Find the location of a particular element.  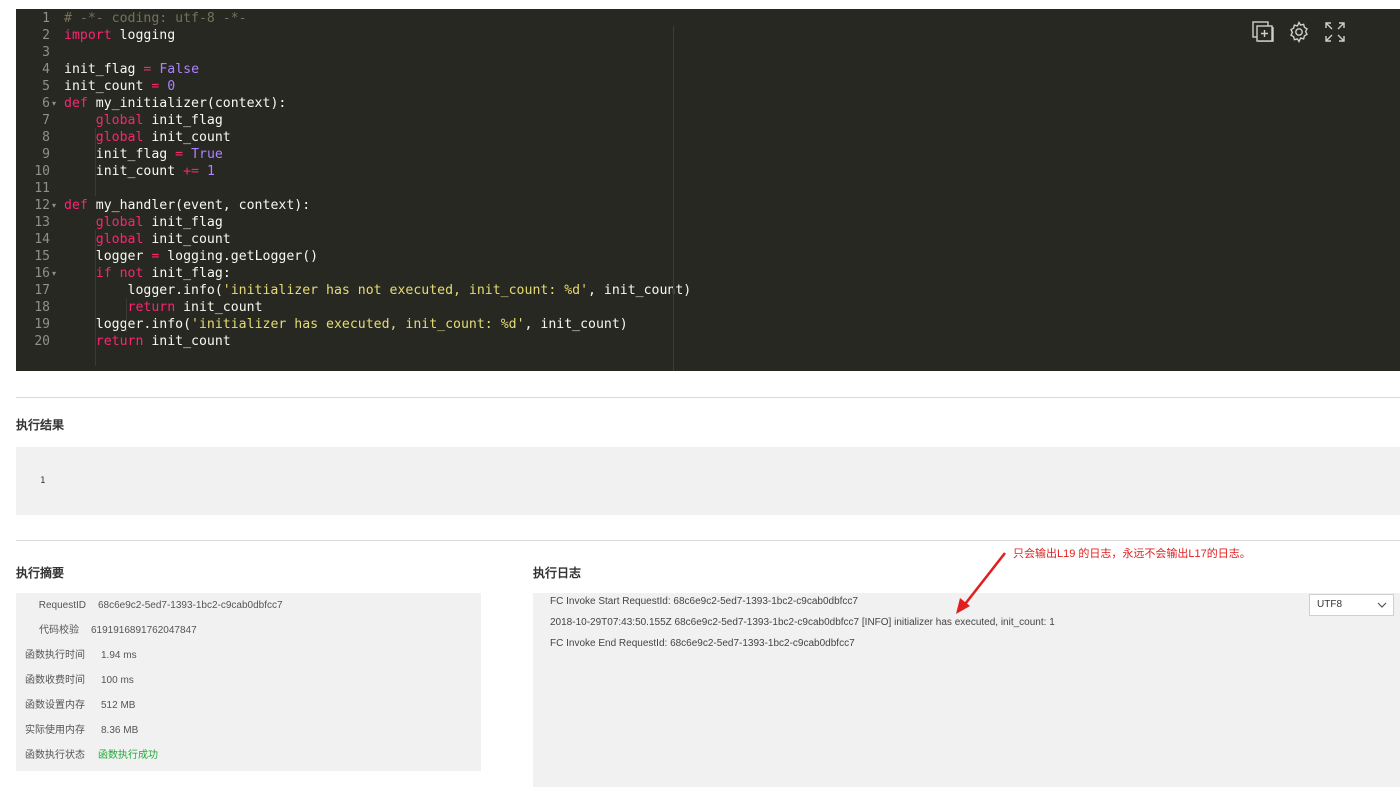

divider is located at coordinates (708, 397).